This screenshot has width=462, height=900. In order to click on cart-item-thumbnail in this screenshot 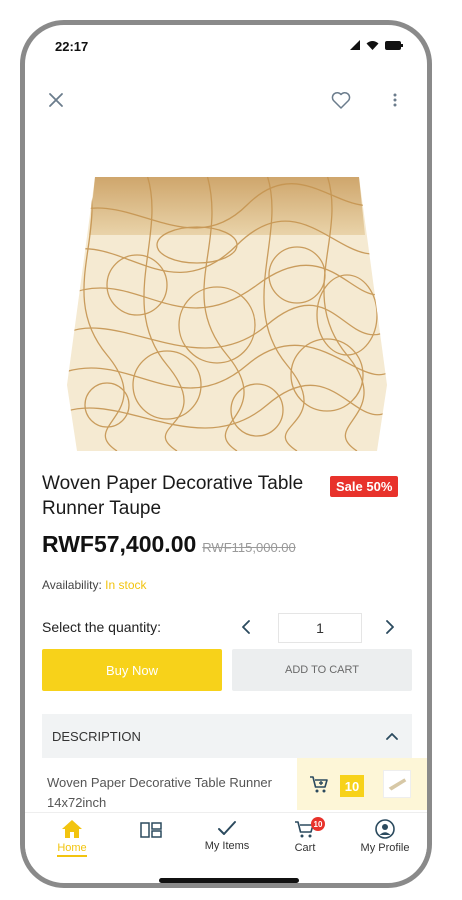, I will do `click(397, 784)`.